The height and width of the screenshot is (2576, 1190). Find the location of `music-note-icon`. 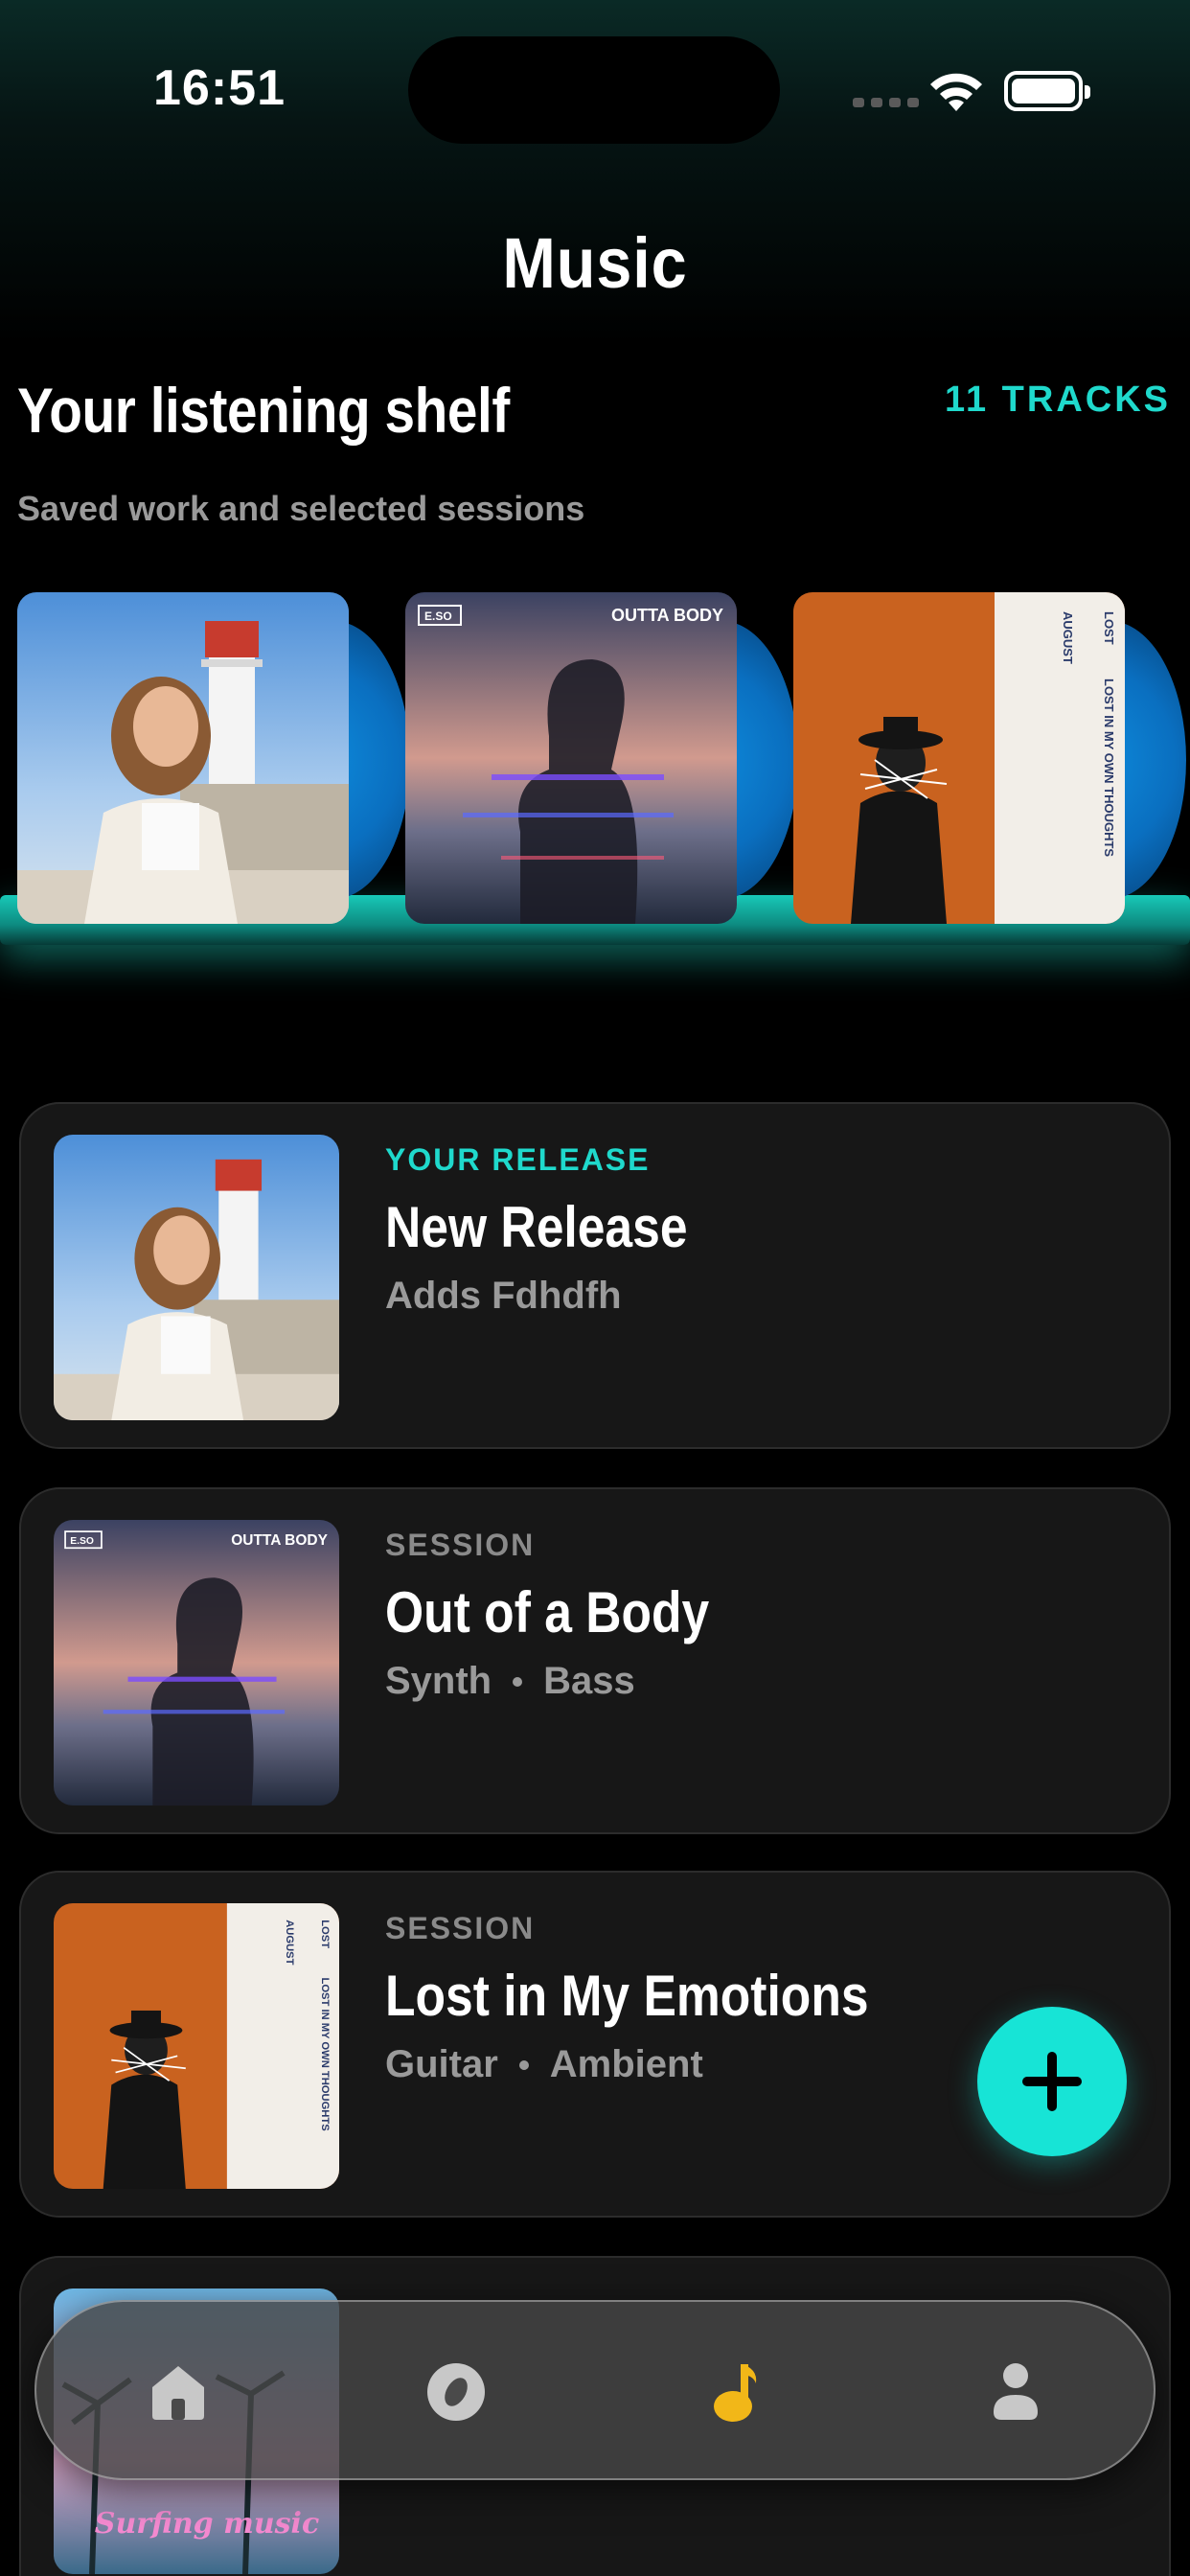

music-note-icon is located at coordinates (735, 2393).